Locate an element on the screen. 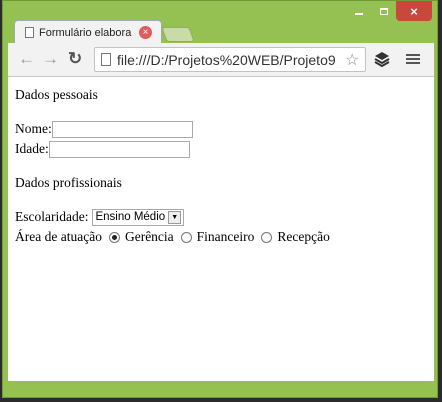 This screenshot has width=442, height=402. age-row: Idade: is located at coordinates (221, 149).